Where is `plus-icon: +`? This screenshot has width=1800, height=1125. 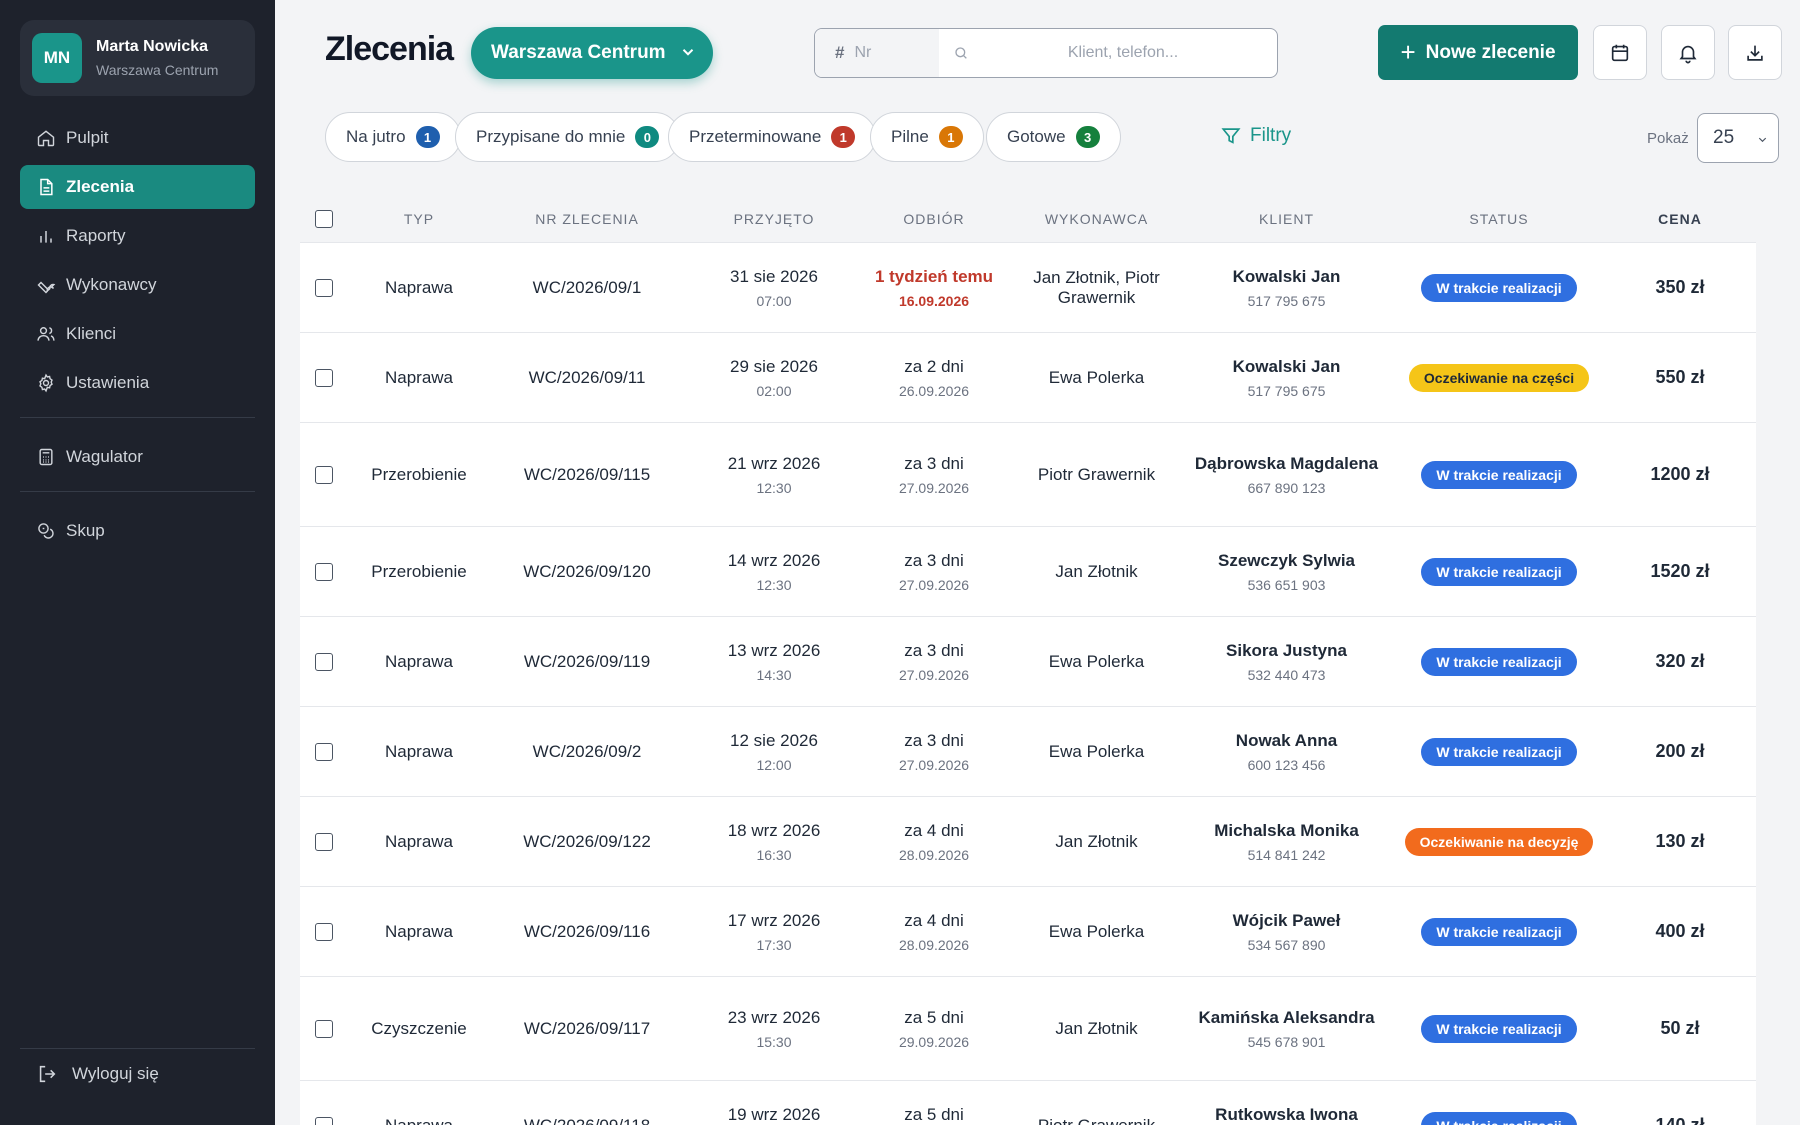 plus-icon: + is located at coordinates (1408, 52).